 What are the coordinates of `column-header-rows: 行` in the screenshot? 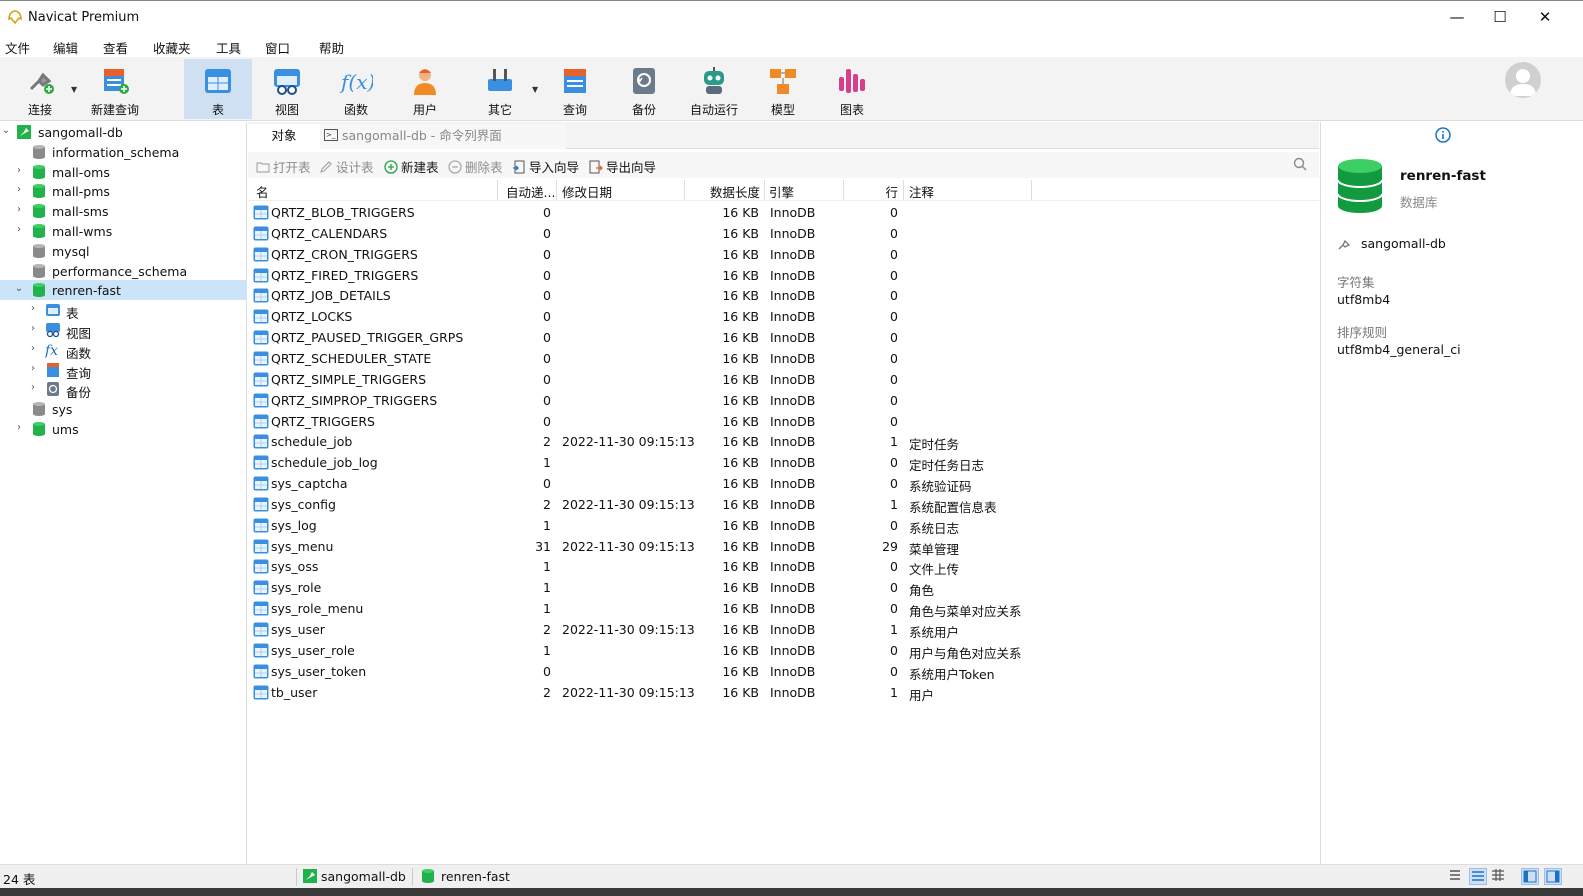 It's located at (873, 191).